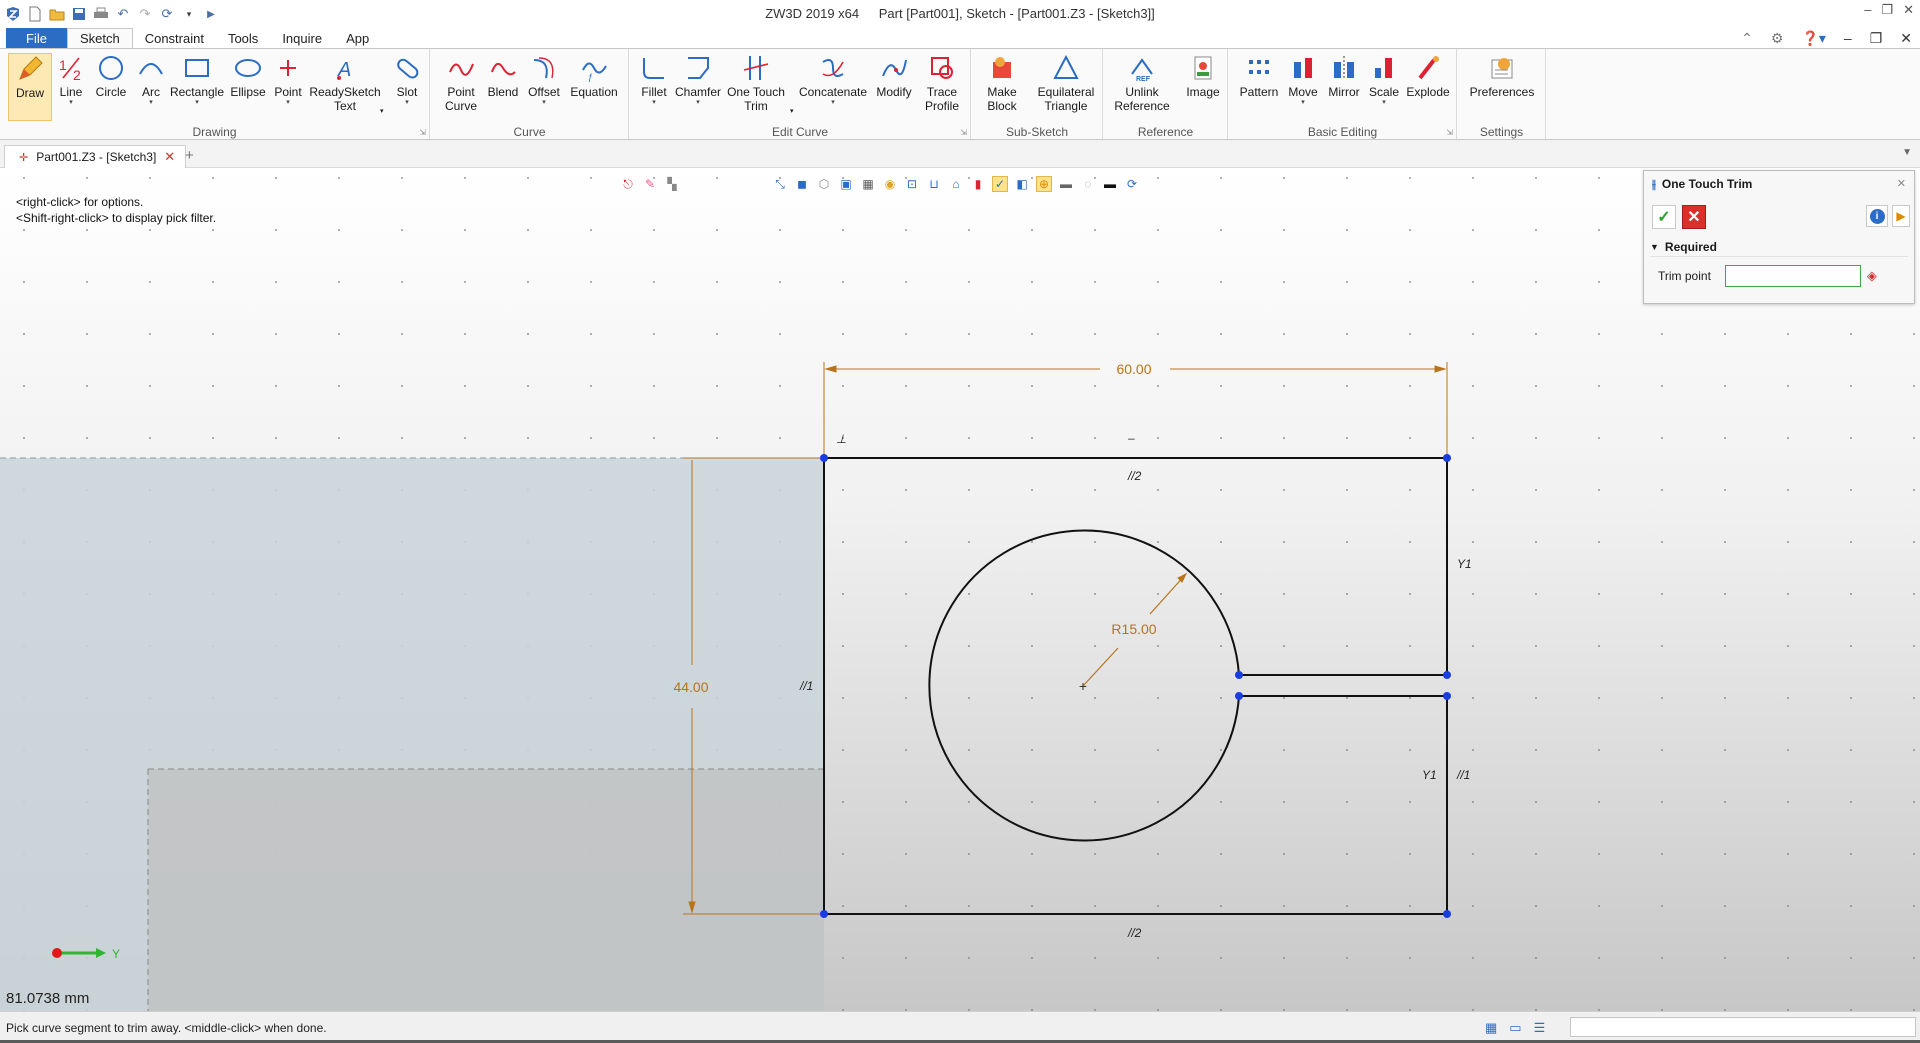 The height and width of the screenshot is (1043, 1920). What do you see at coordinates (690, 687) in the screenshot?
I see `dimension-height-value: 44.00` at bounding box center [690, 687].